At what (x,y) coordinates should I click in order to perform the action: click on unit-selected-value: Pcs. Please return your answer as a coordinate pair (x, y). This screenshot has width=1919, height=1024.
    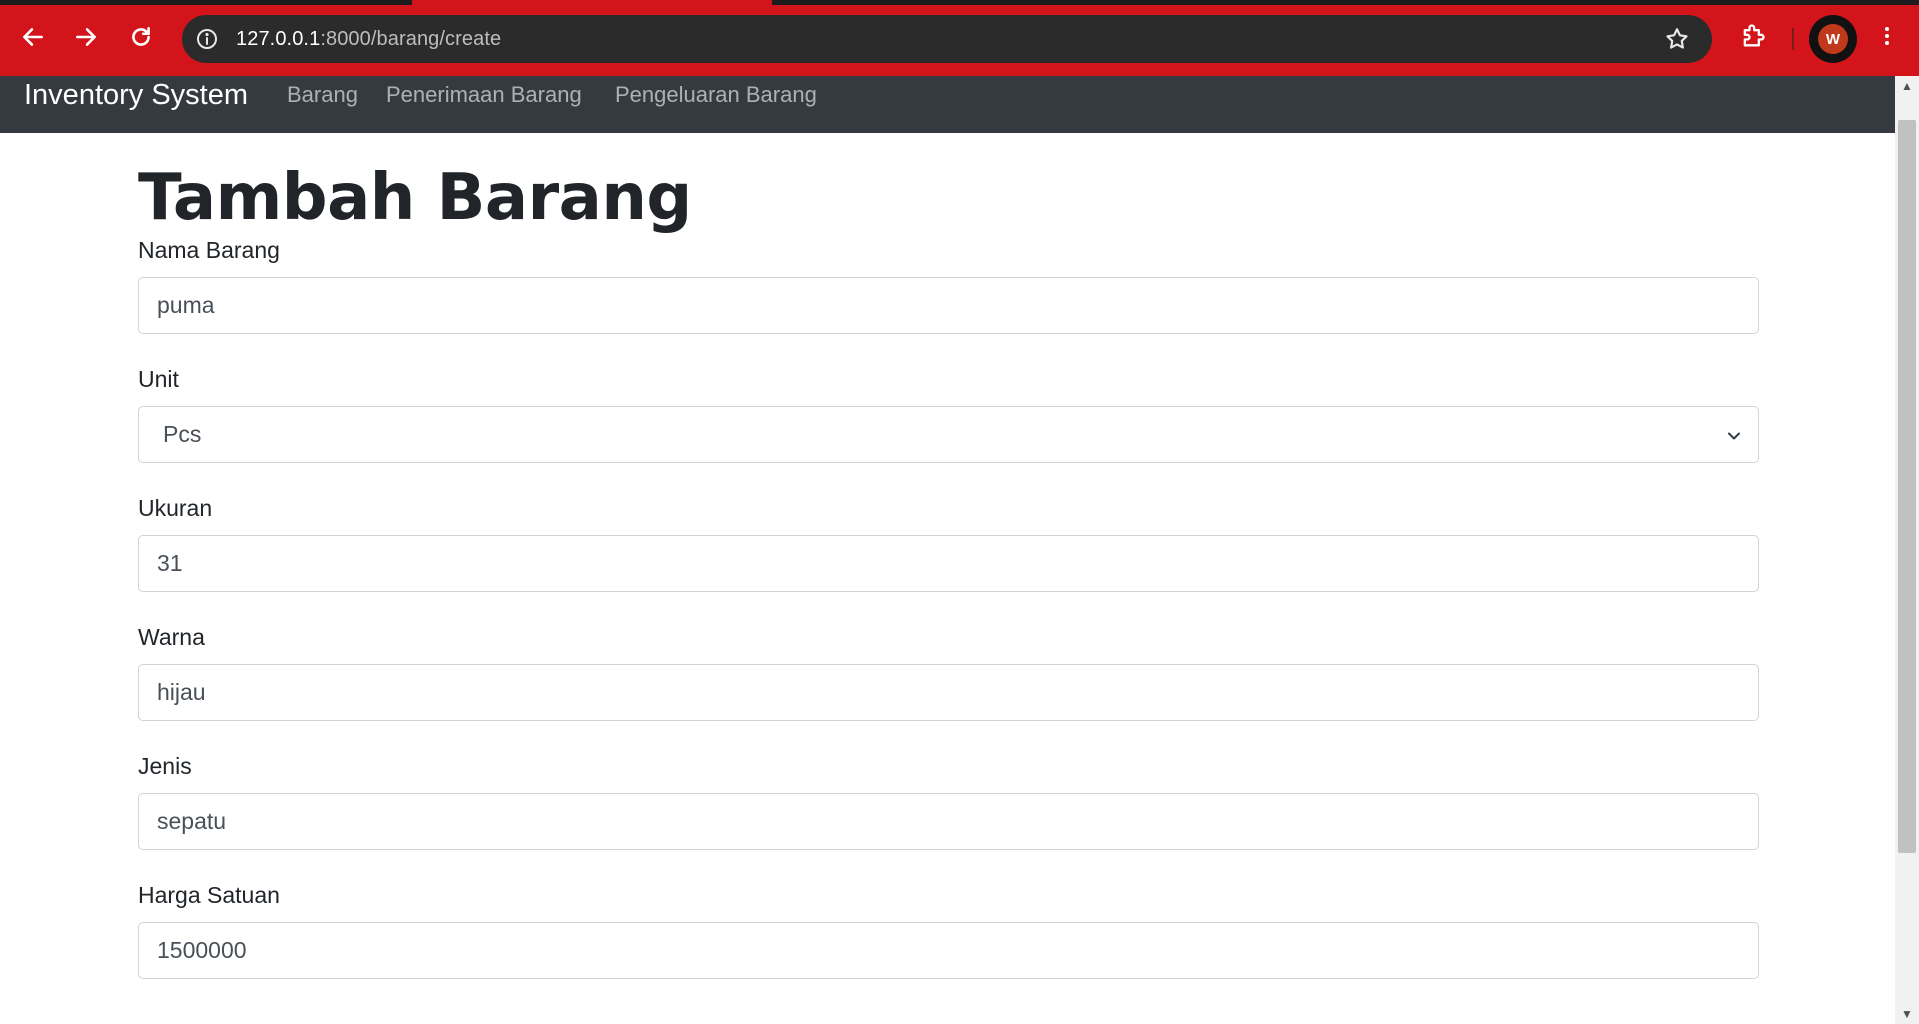
    Looking at the image, I should click on (182, 434).